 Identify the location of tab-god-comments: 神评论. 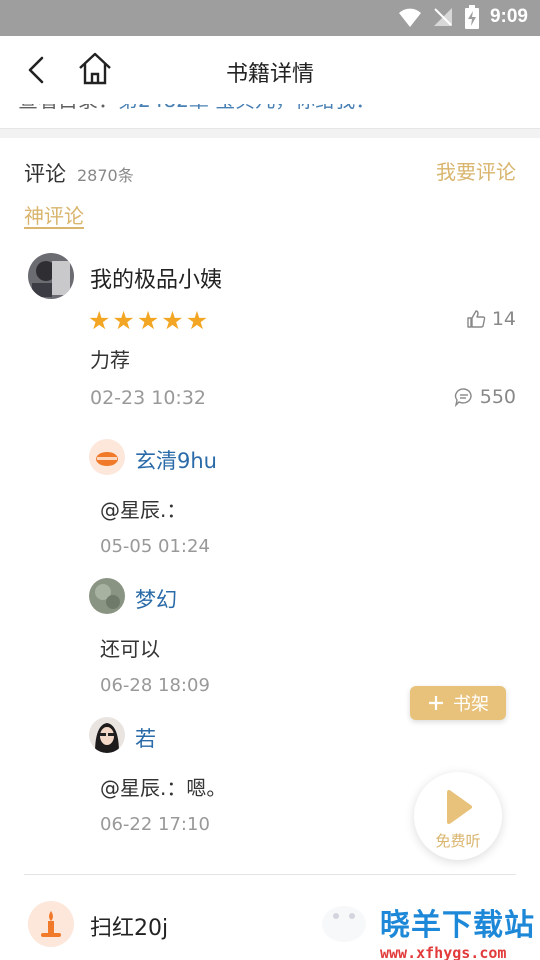
(54, 214).